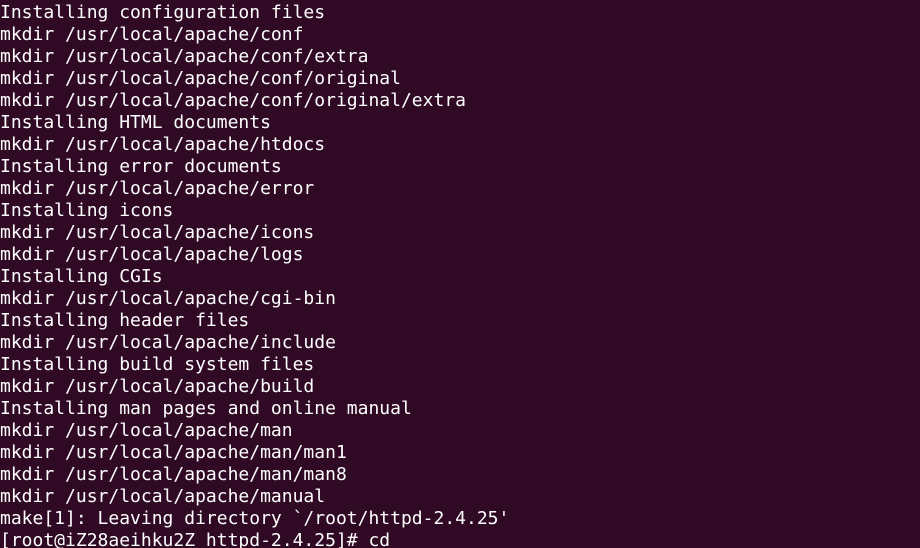  What do you see at coordinates (141, 166) in the screenshot?
I see `output-line: Installing error documents` at bounding box center [141, 166].